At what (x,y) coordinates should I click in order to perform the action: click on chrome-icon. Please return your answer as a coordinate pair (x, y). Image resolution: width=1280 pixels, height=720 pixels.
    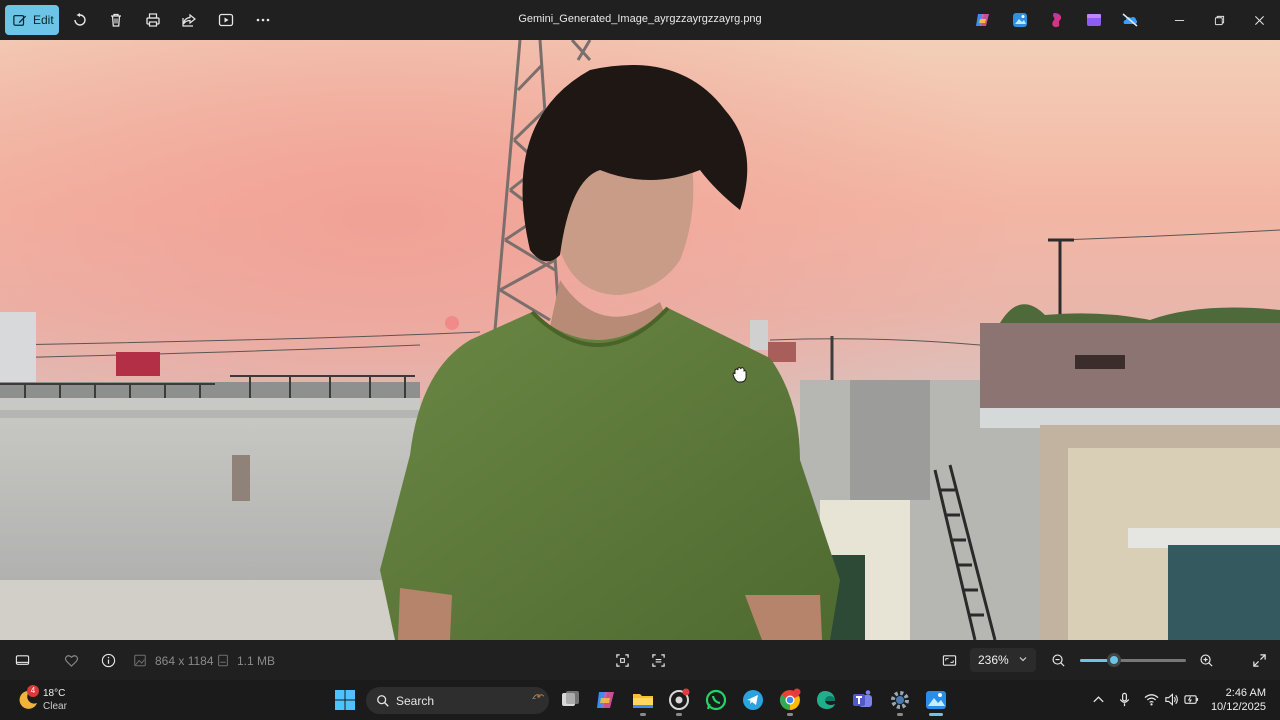
    Looking at the image, I should click on (790, 700).